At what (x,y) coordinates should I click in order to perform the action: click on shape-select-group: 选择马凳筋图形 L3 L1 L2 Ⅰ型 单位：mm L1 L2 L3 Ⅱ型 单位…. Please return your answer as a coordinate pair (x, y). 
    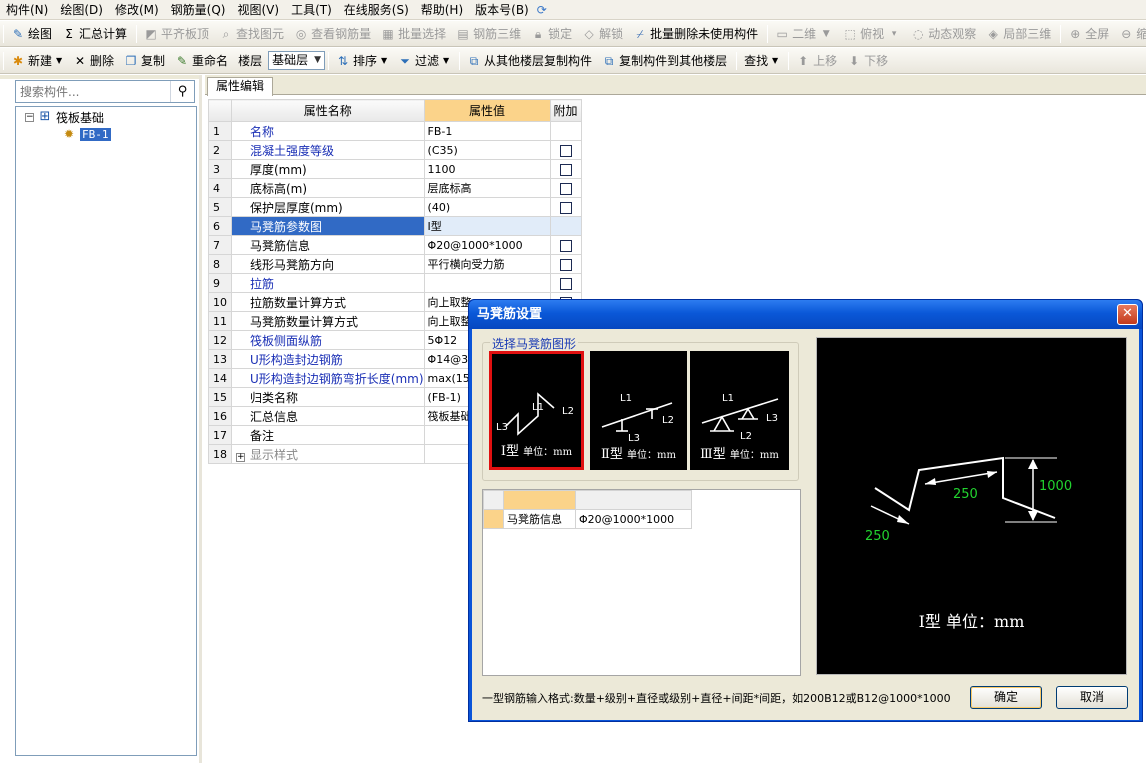
    Looking at the image, I should click on (640, 408).